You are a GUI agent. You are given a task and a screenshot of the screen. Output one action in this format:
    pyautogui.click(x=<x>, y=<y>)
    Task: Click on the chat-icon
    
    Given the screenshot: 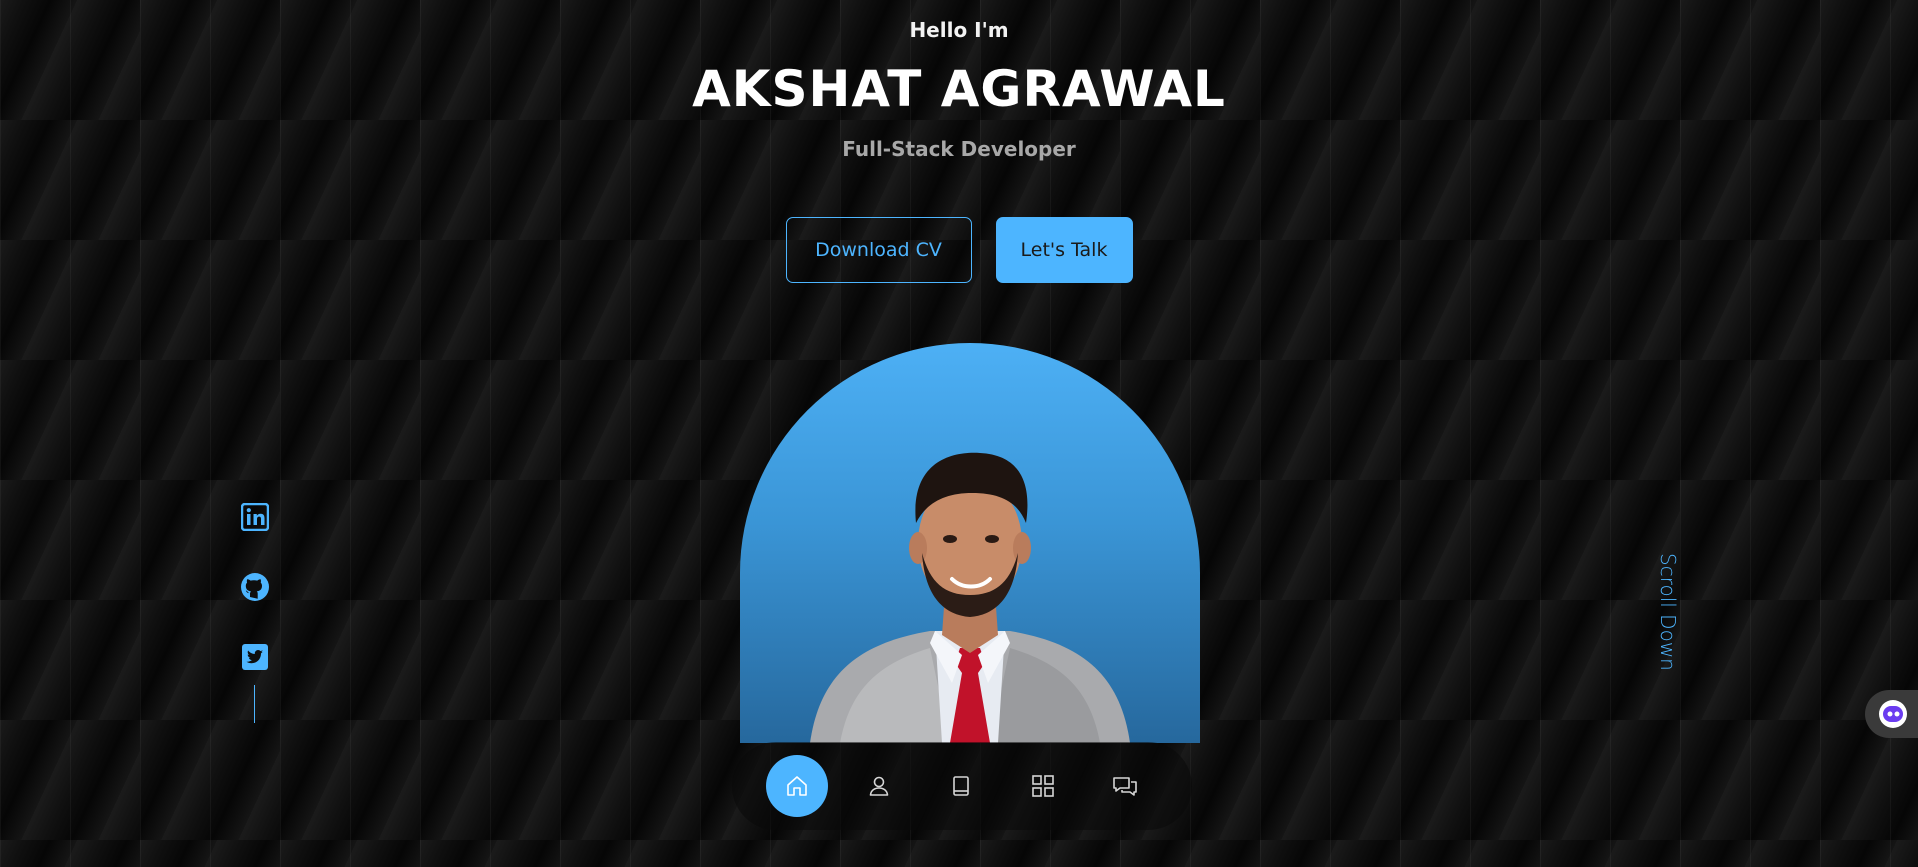 What is the action you would take?
    pyautogui.click(x=1125, y=786)
    